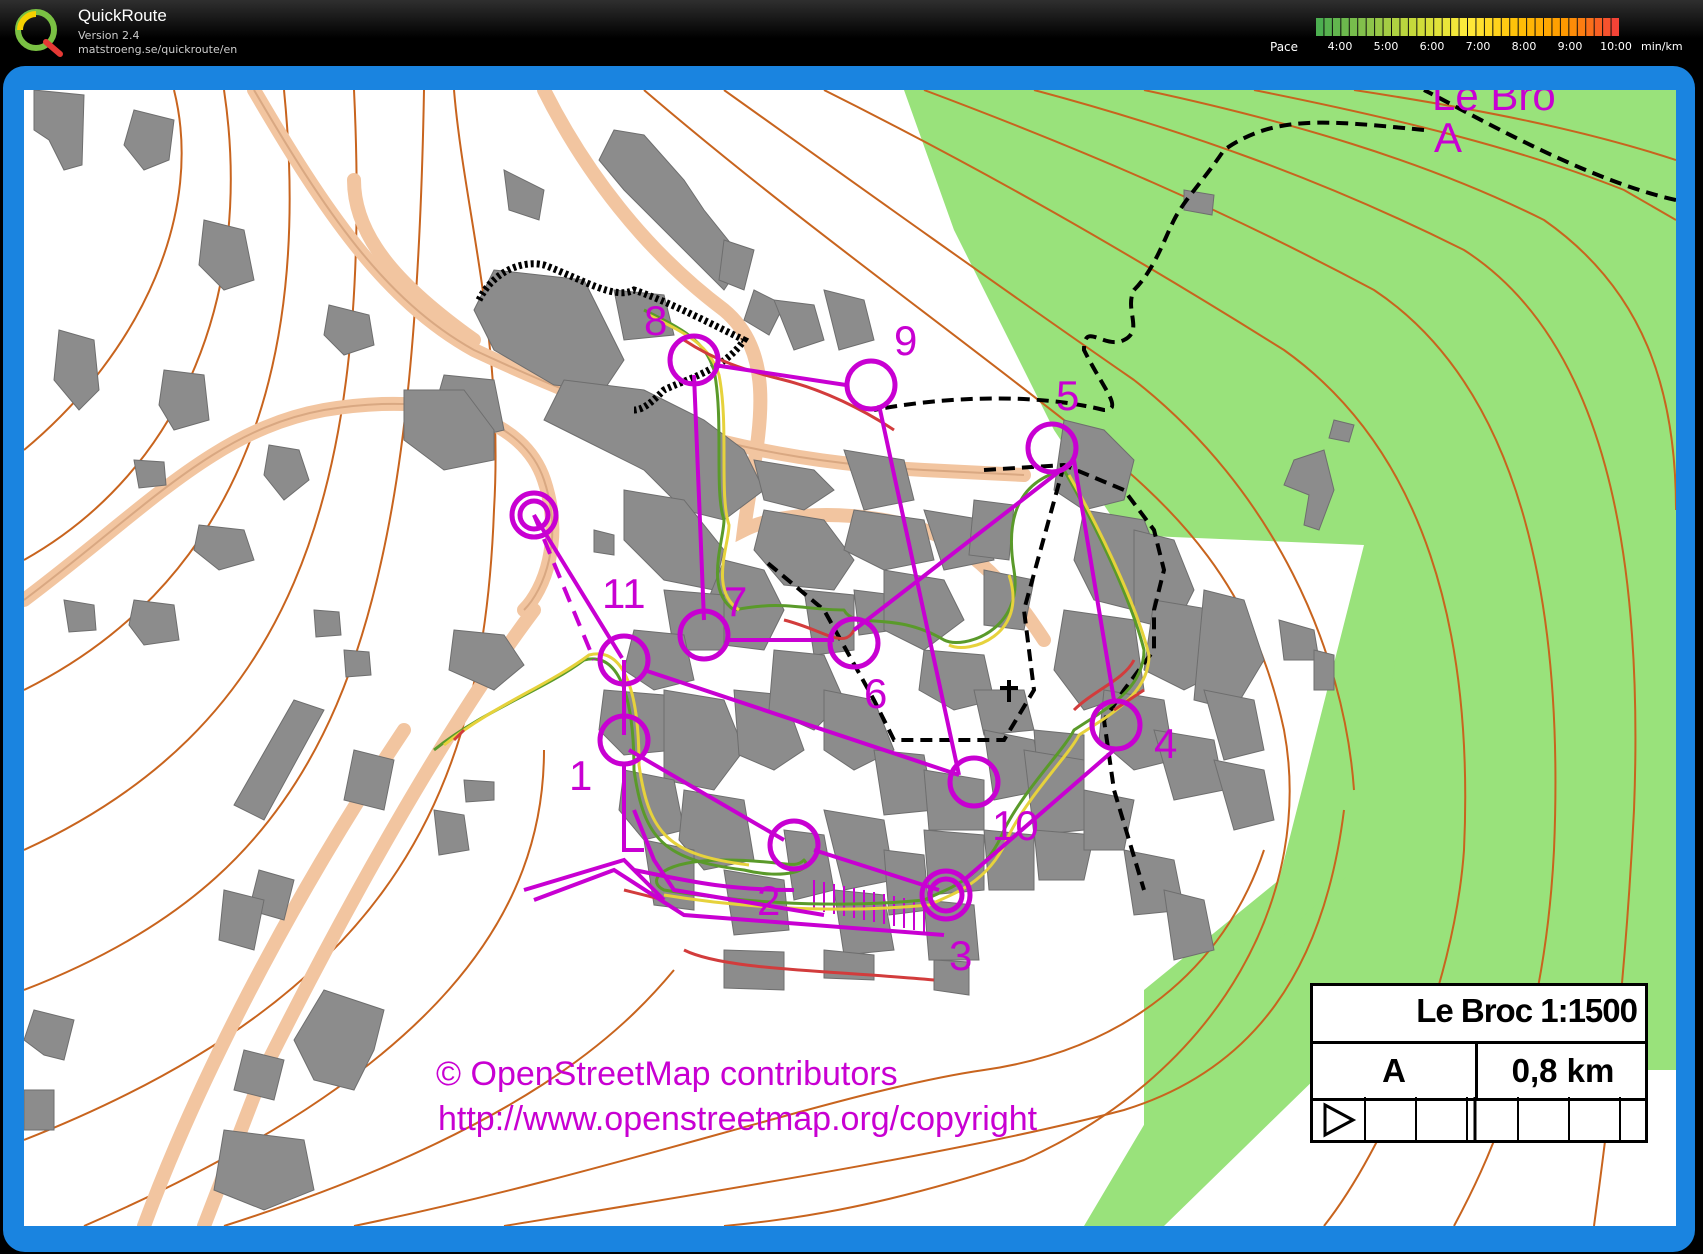 The height and width of the screenshot is (1254, 1703). Describe the element at coordinates (1067, 395) in the screenshot. I see `control-number-5: 5` at that location.